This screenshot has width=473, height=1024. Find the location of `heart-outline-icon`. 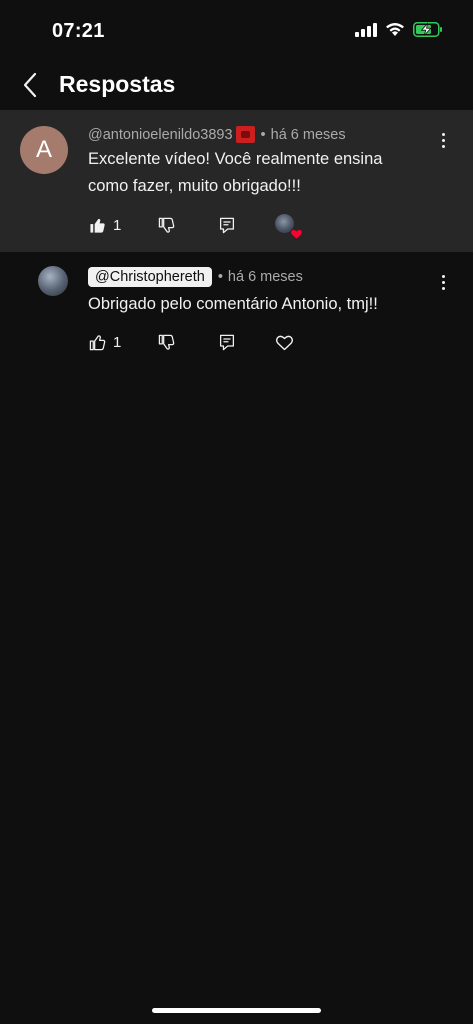

heart-outline-icon is located at coordinates (285, 343).